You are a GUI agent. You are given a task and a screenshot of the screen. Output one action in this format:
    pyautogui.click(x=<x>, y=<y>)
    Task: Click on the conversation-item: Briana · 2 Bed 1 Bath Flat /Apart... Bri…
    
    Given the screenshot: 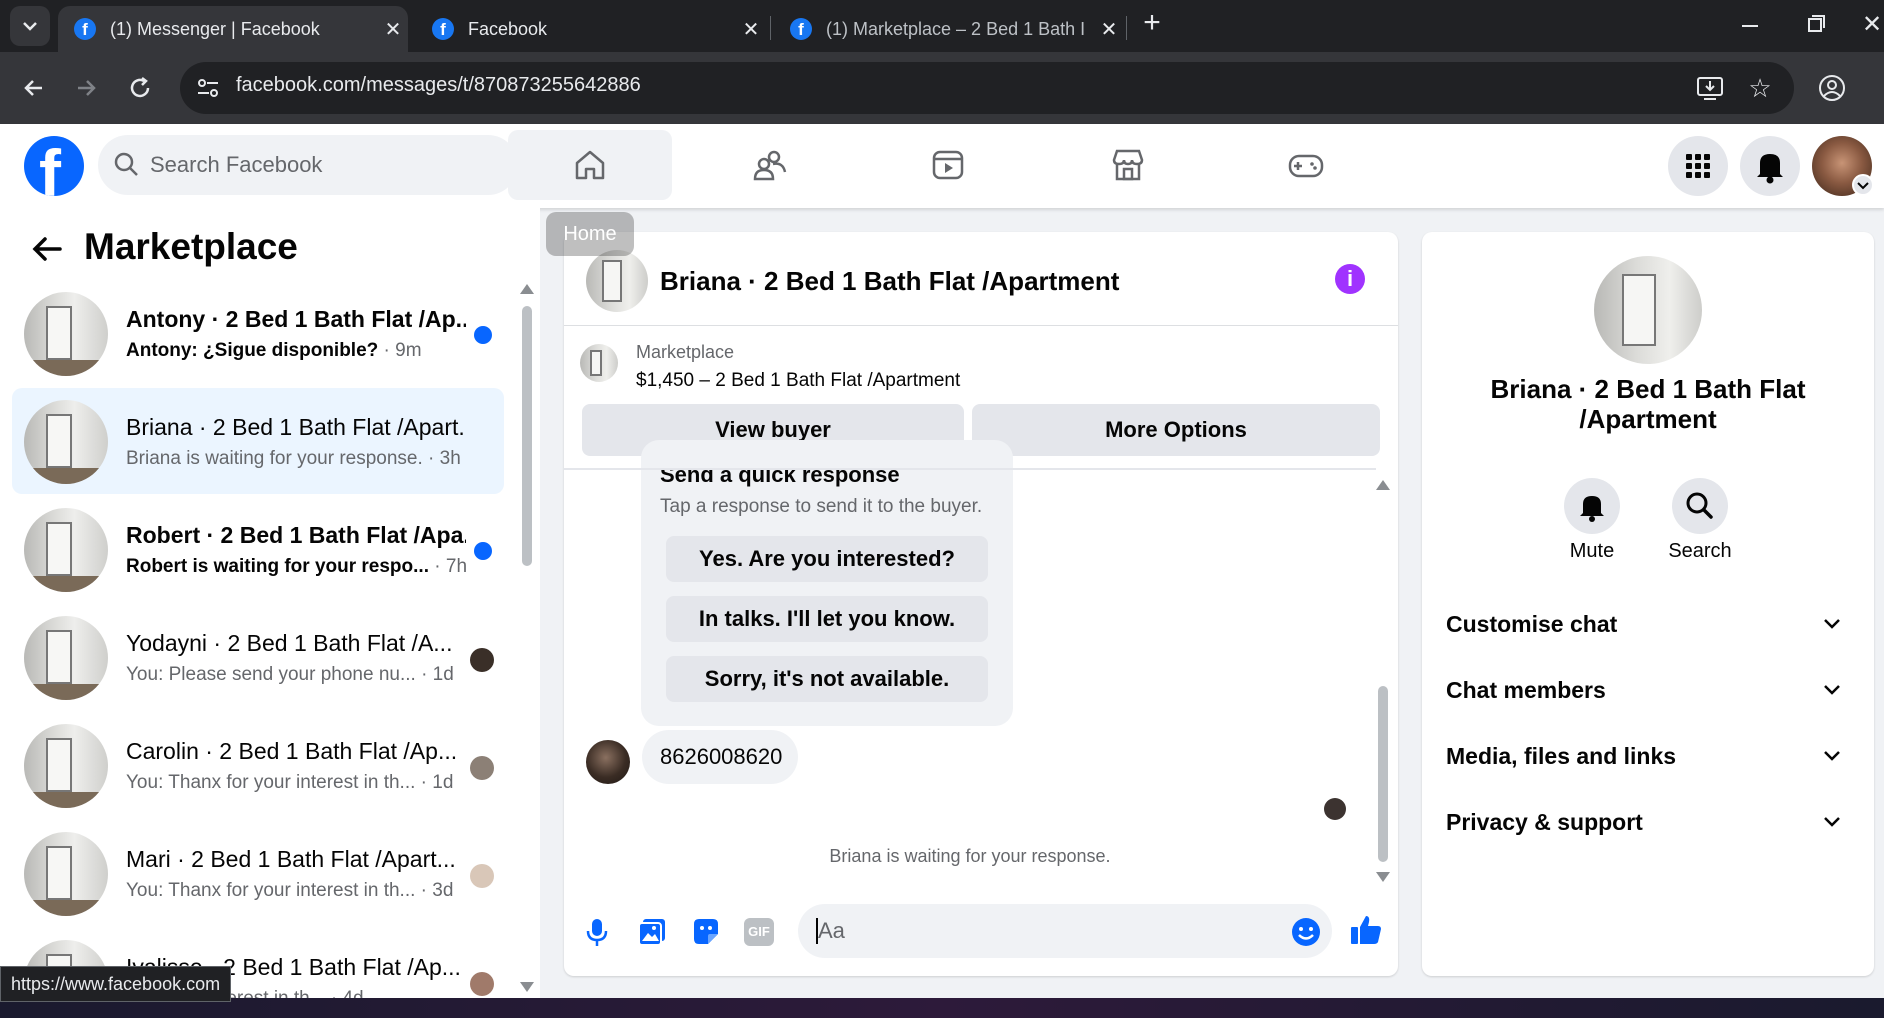 What is the action you would take?
    pyautogui.click(x=258, y=441)
    